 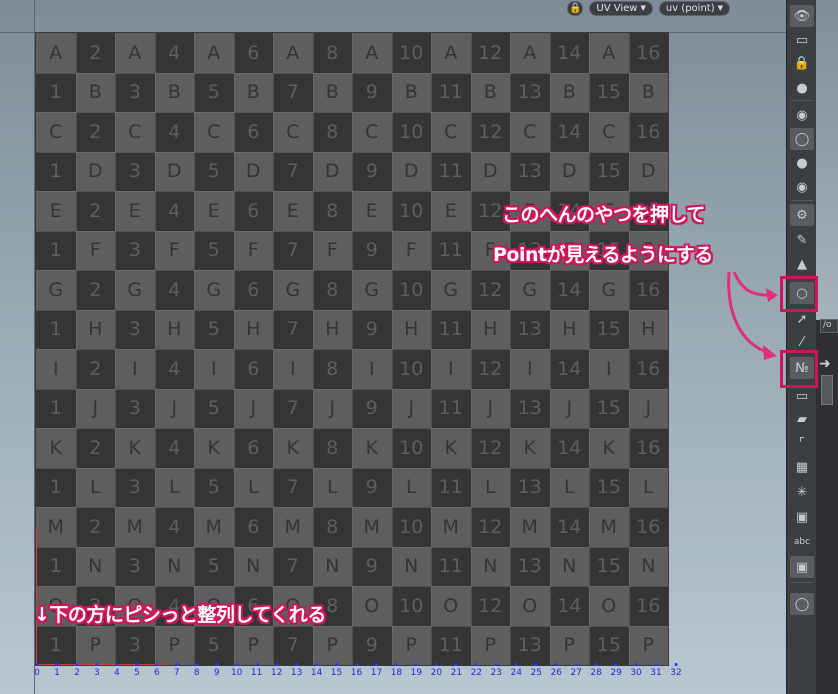 I want to click on primitive-normals-icon: ▭, so click(x=802, y=396).